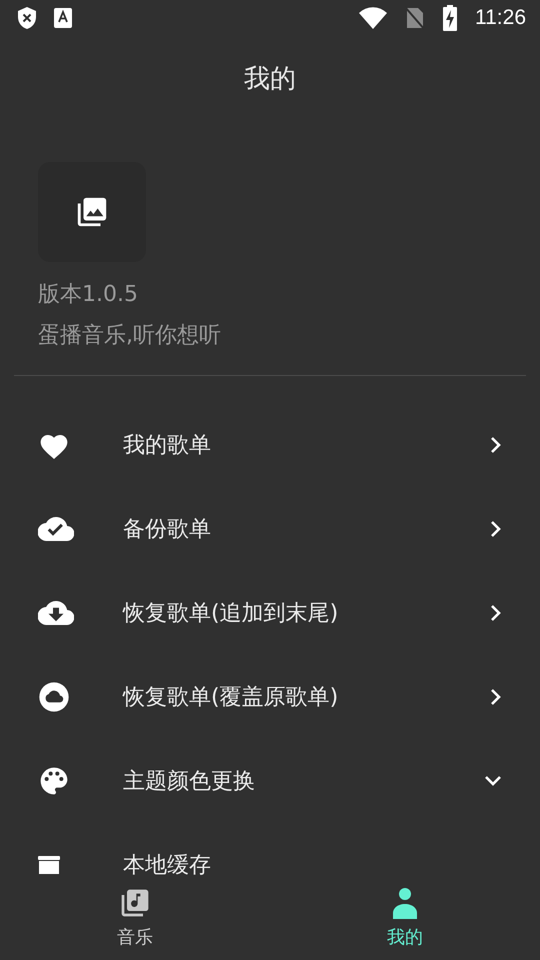 This screenshot has width=540, height=960. Describe the element at coordinates (270, 613) in the screenshot. I see `menu-item: 恢复歌单(追加到末尾)` at that location.